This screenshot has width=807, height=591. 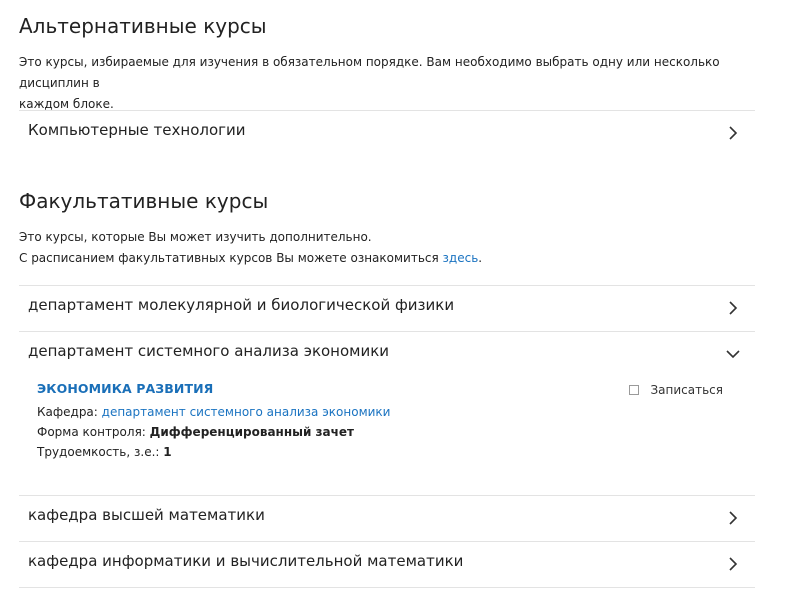 I want to click on enroll-label: Записаться, so click(x=686, y=390).